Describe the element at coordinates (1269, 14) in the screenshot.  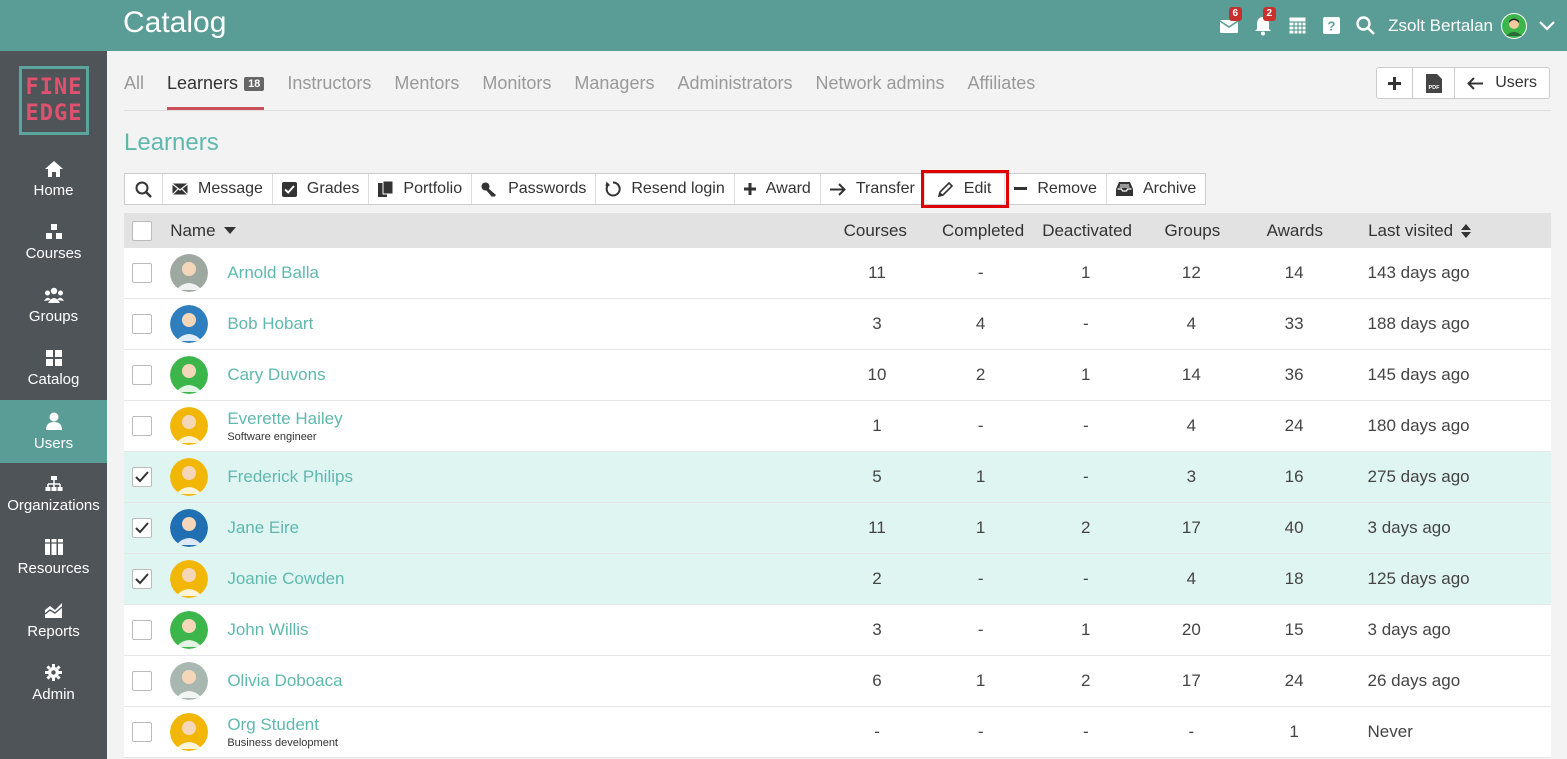
I see `notifications-badge: 2` at that location.